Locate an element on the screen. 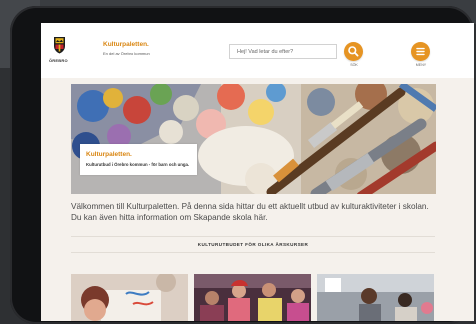 Image resolution: width=476 pixels, height=324 pixels. menu-icon is located at coordinates (420, 51).